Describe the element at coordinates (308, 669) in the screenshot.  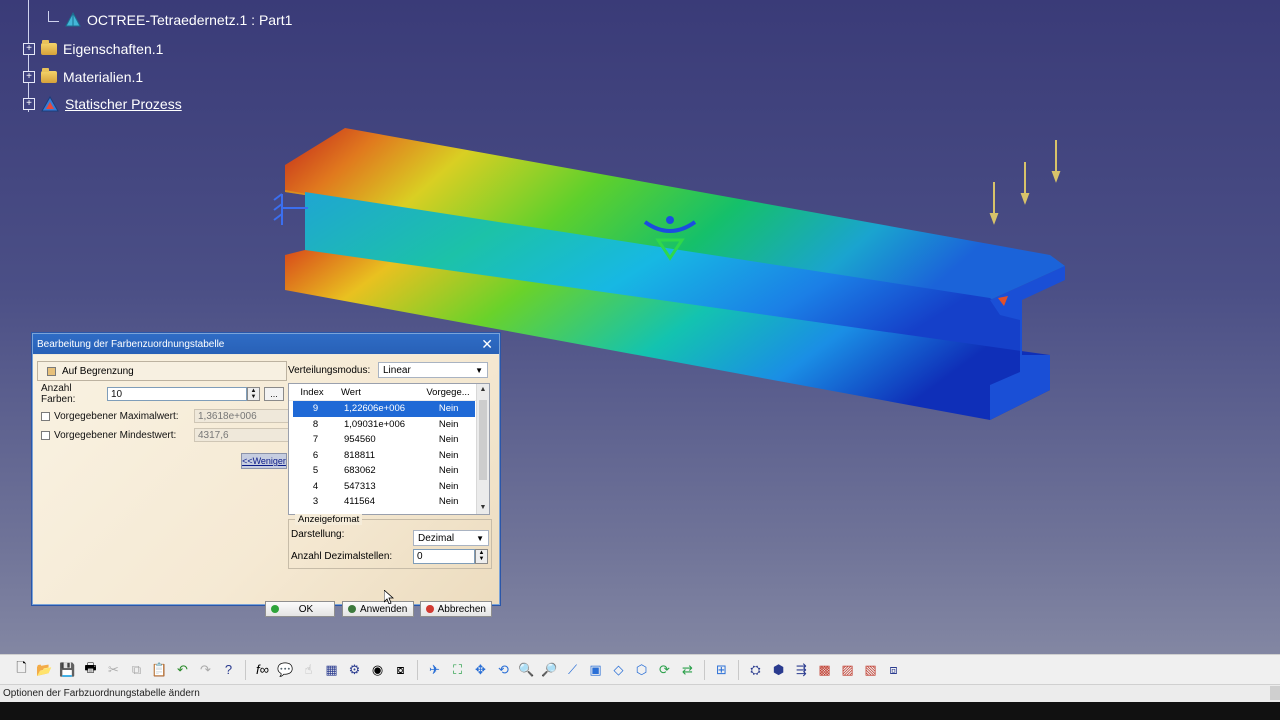
I see `hand-icon: ☝` at that location.